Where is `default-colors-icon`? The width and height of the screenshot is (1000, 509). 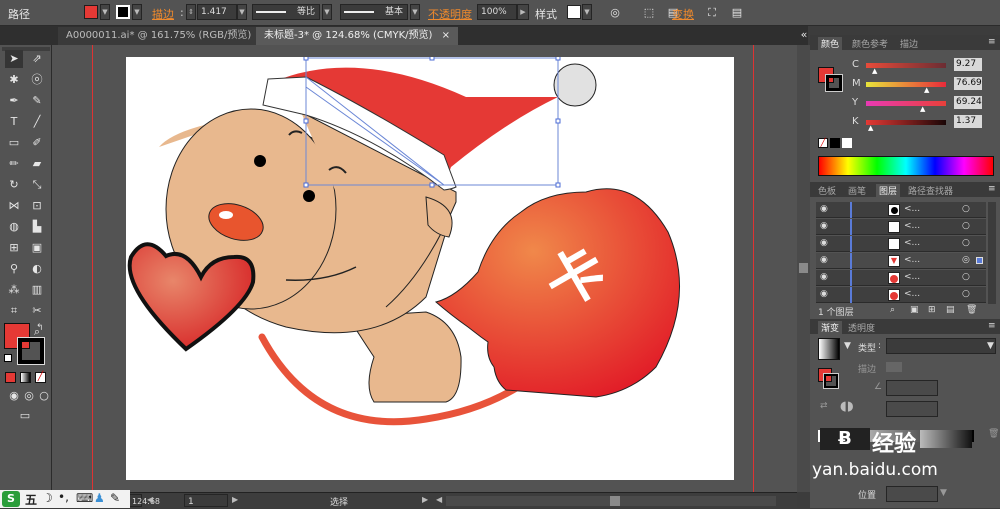
default-colors-icon is located at coordinates (8, 358).